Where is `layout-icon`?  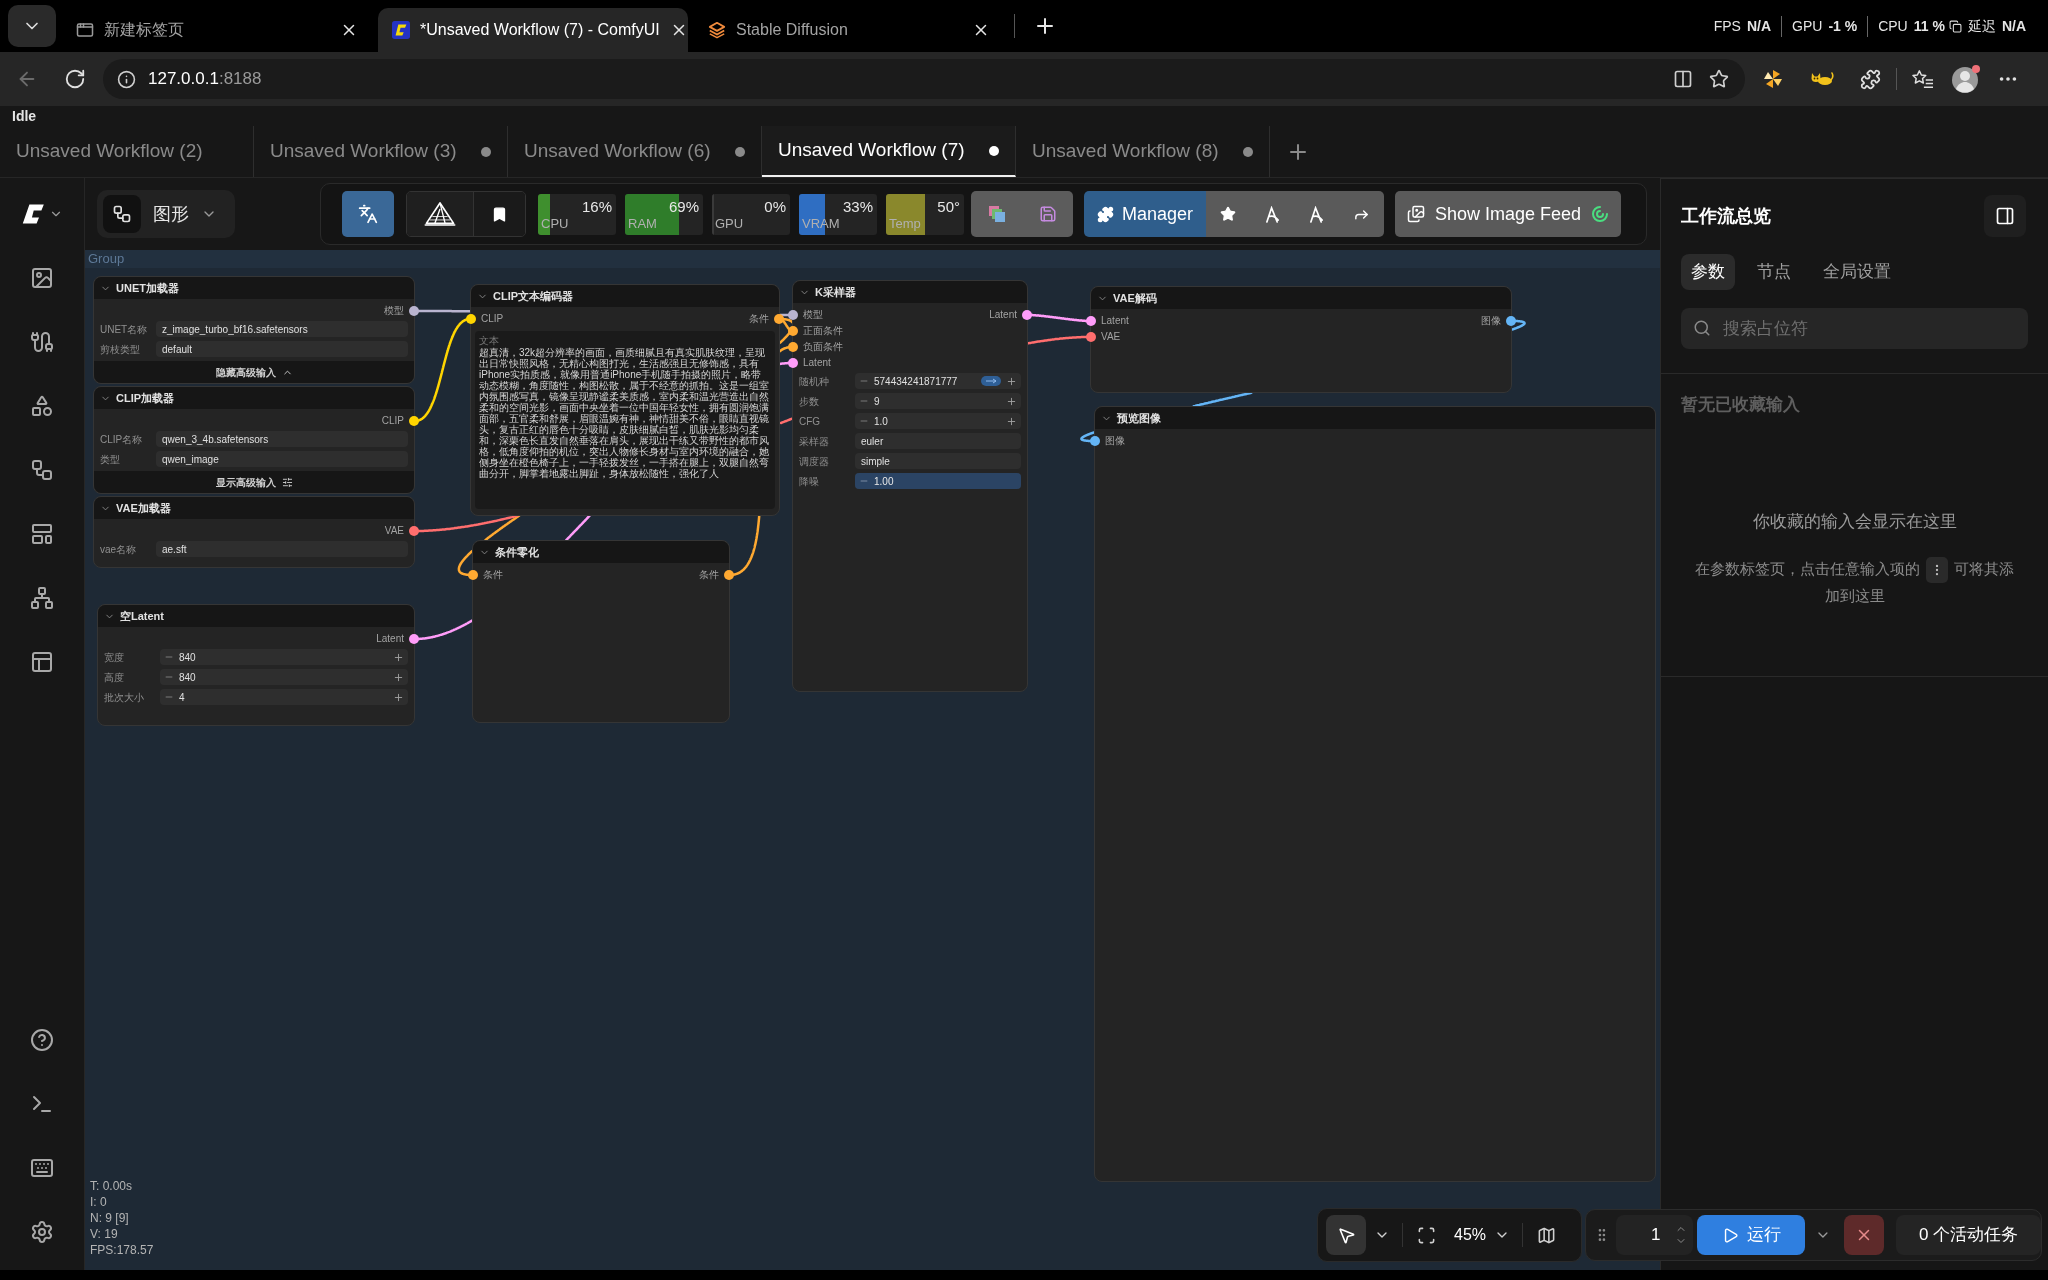 layout-icon is located at coordinates (42, 662).